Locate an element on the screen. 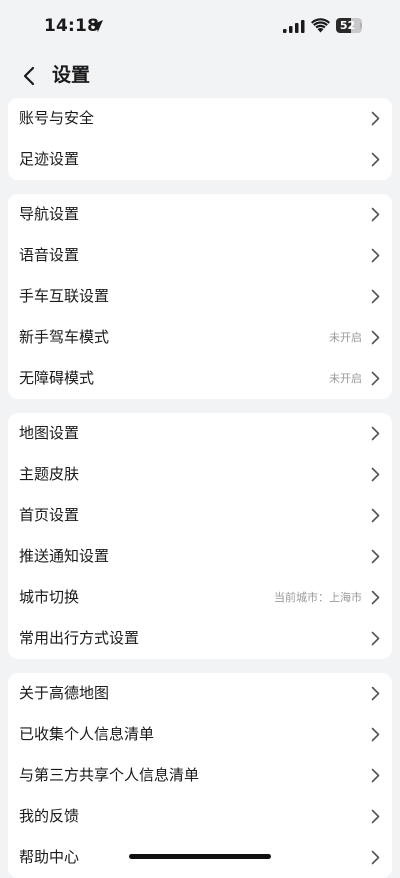  back-button is located at coordinates (29, 76).